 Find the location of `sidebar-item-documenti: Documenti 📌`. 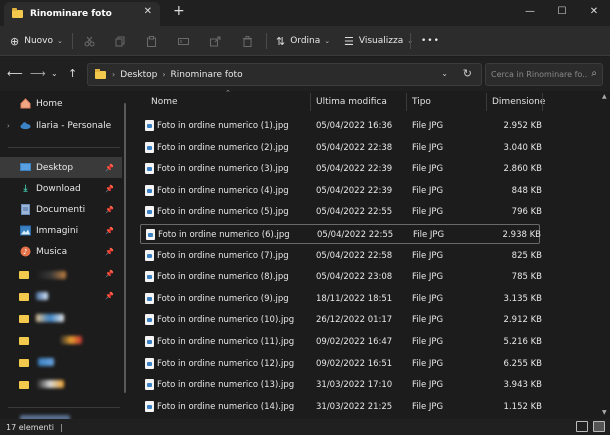

sidebar-item-documenti: Documenti 📌 is located at coordinates (61, 209).